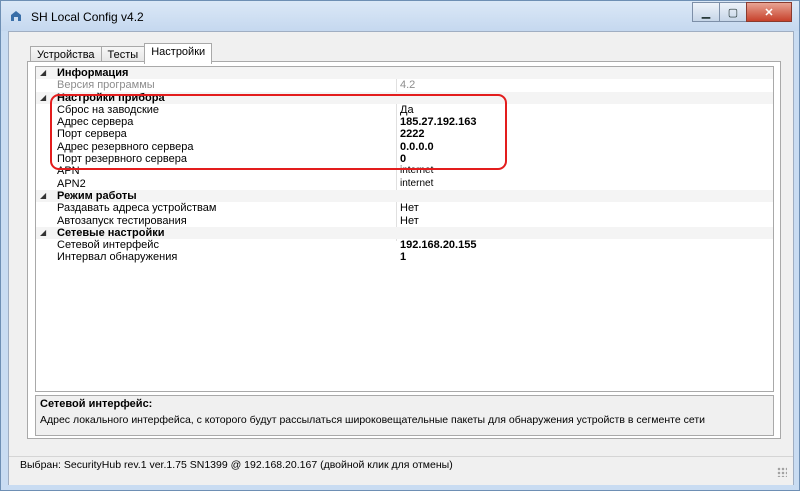  I want to click on property-name: Сетевой интерфейс, so click(108, 245).